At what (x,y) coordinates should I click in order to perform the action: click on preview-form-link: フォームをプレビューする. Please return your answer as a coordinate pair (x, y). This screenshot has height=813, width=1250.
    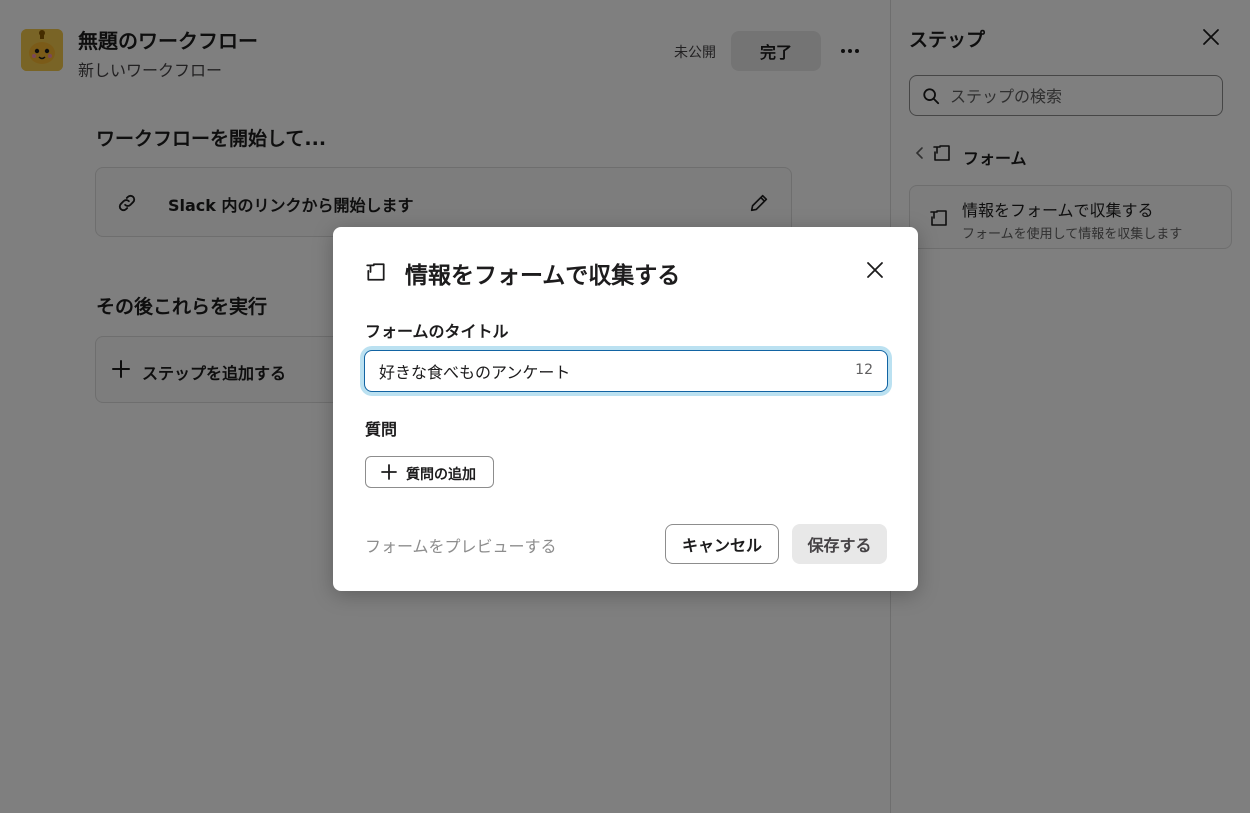
    Looking at the image, I should click on (461, 545).